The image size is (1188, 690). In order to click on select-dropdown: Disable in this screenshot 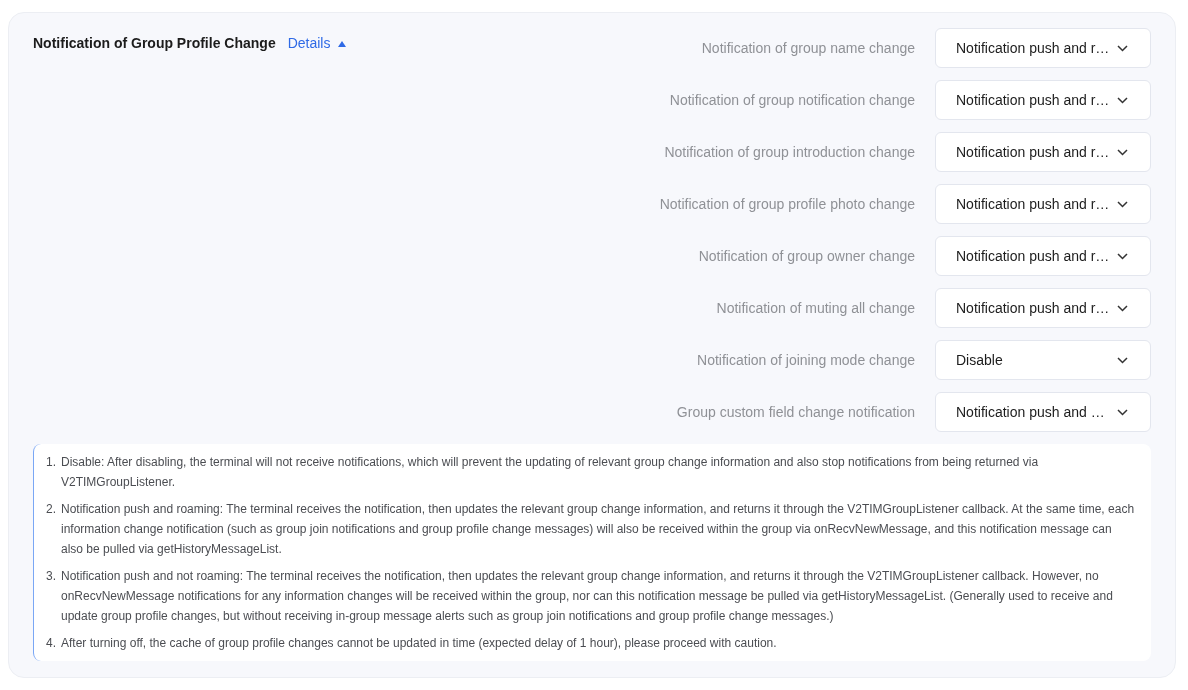, I will do `click(1043, 360)`.